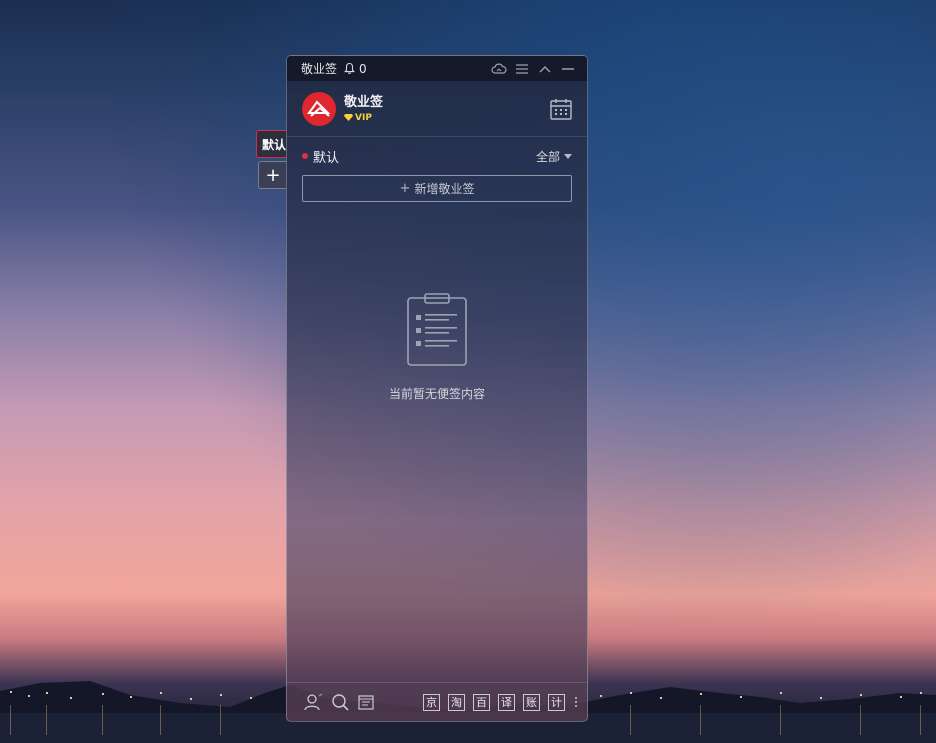 Image resolution: width=936 pixels, height=743 pixels. I want to click on minimize-icon, so click(567, 69).